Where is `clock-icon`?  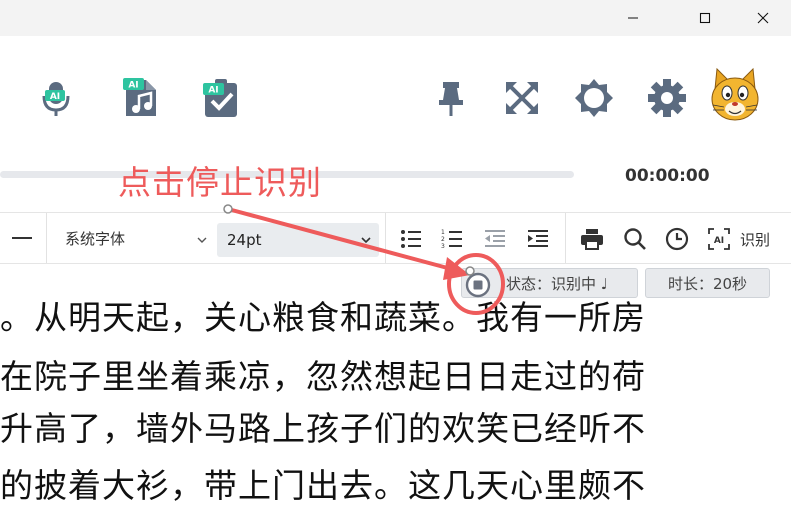 clock-icon is located at coordinates (677, 239).